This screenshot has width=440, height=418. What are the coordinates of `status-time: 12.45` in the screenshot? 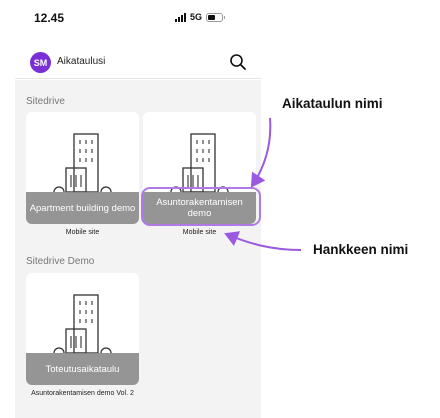 It's located at (49, 18).